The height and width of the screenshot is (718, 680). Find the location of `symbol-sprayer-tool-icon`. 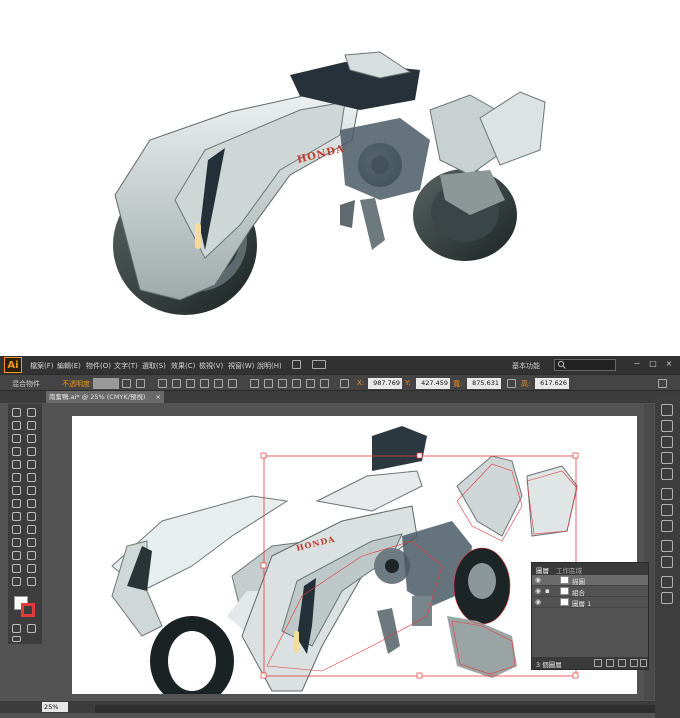

symbol-sprayer-tool-icon is located at coordinates (16, 555).